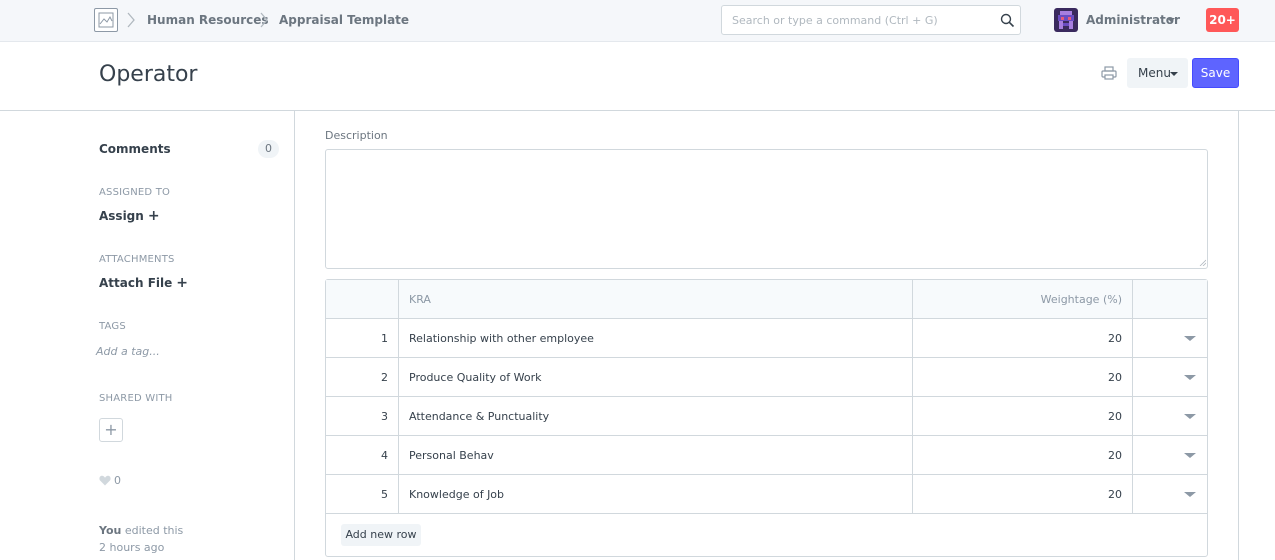 The height and width of the screenshot is (560, 1275). I want to click on resize-handle-icon, so click(1202, 262).